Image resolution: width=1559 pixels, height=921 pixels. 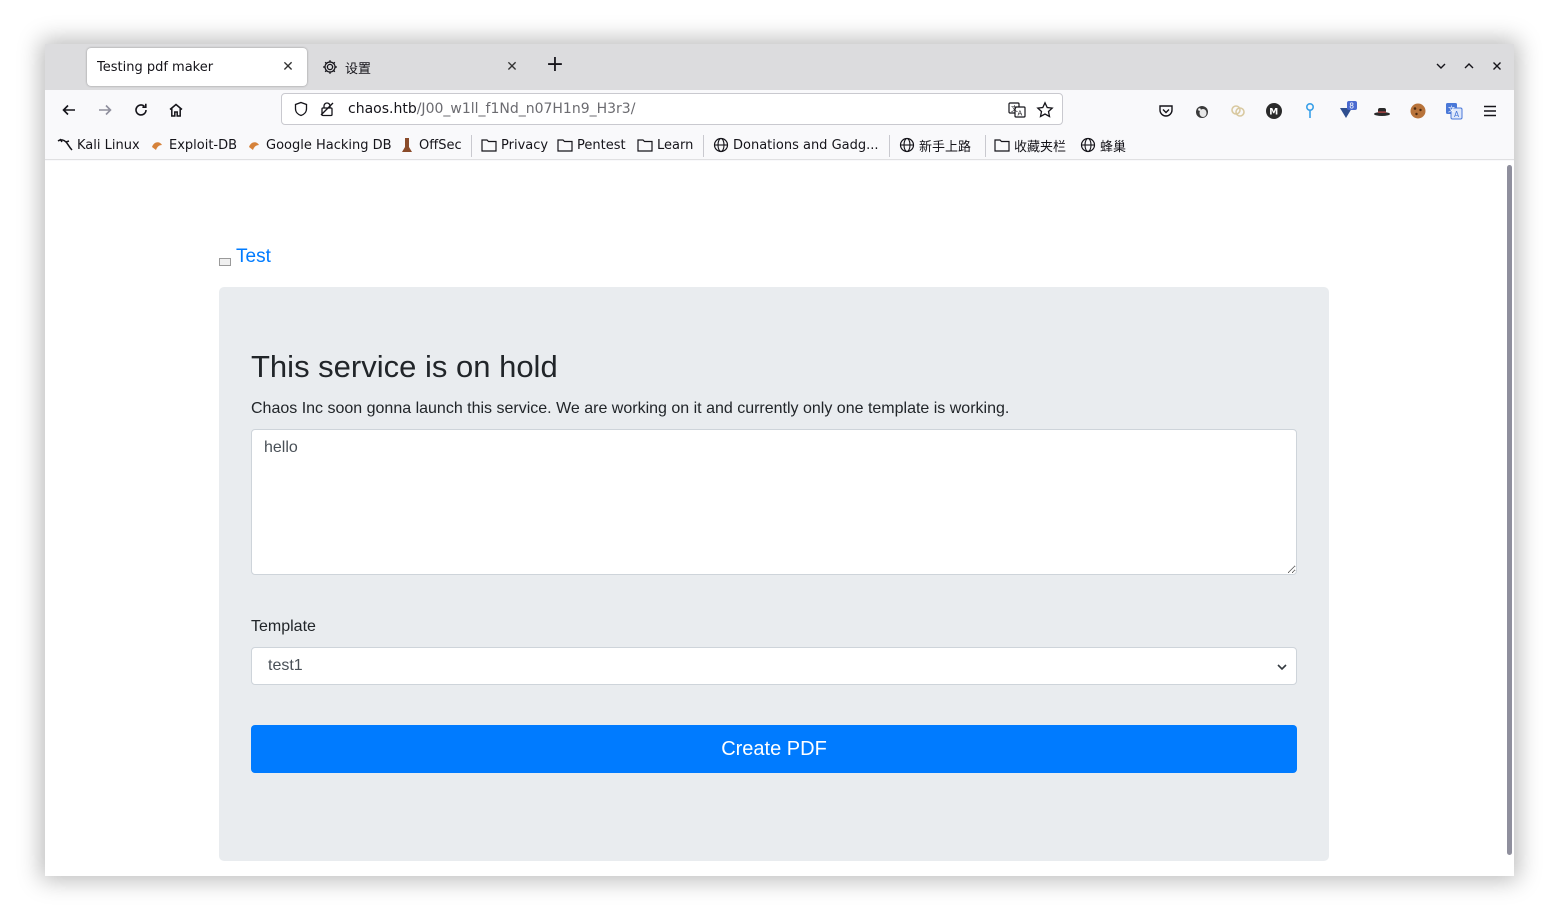 I want to click on template-select: test1, so click(x=774, y=666).